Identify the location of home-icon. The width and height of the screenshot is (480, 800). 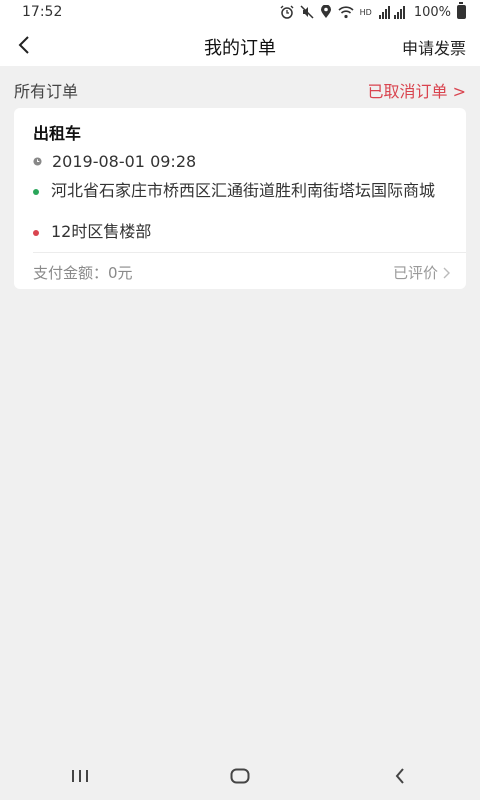
(240, 776).